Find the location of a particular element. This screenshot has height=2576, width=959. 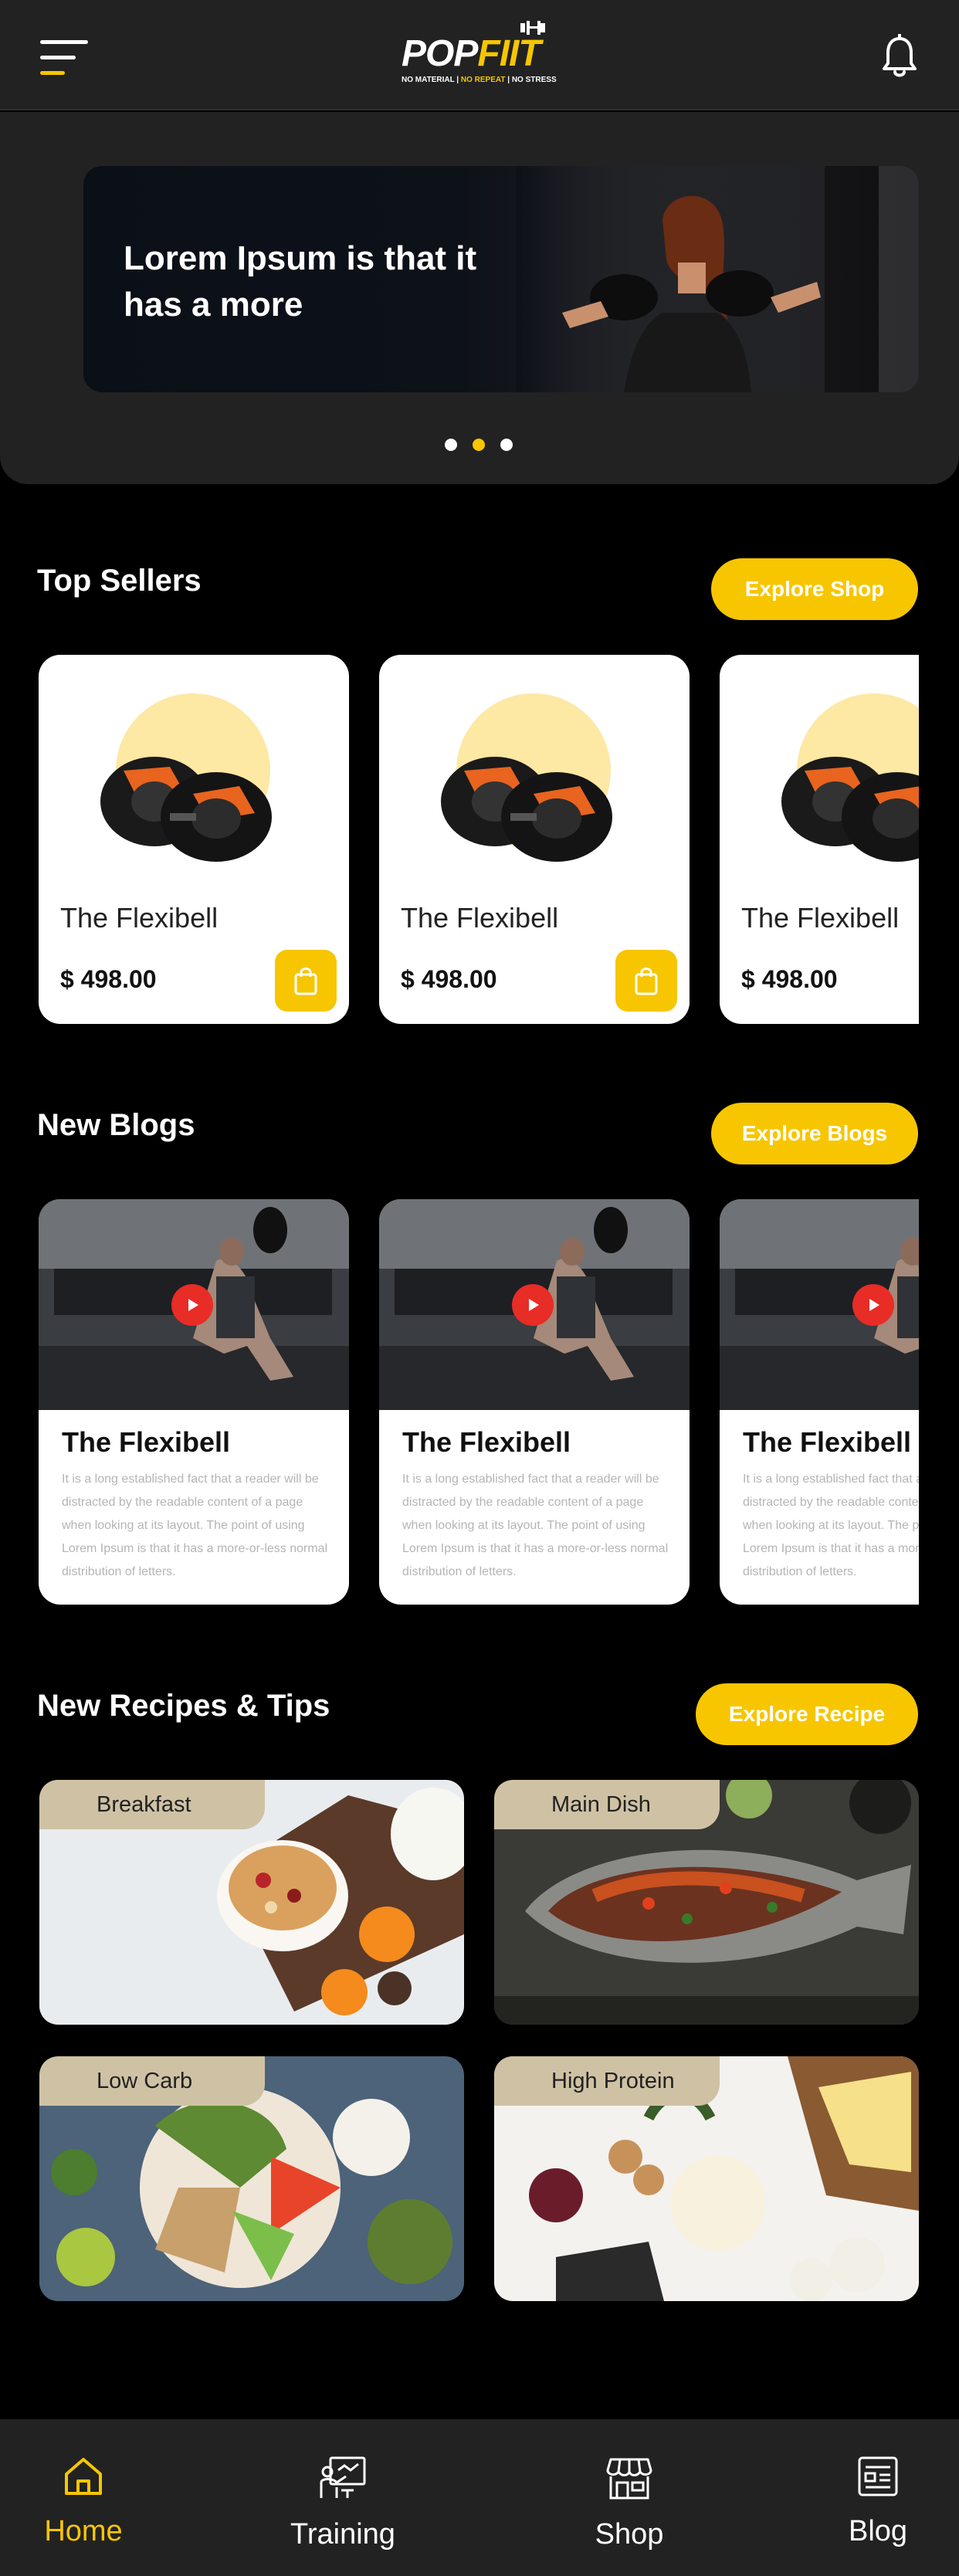

home-icon is located at coordinates (83, 2476).